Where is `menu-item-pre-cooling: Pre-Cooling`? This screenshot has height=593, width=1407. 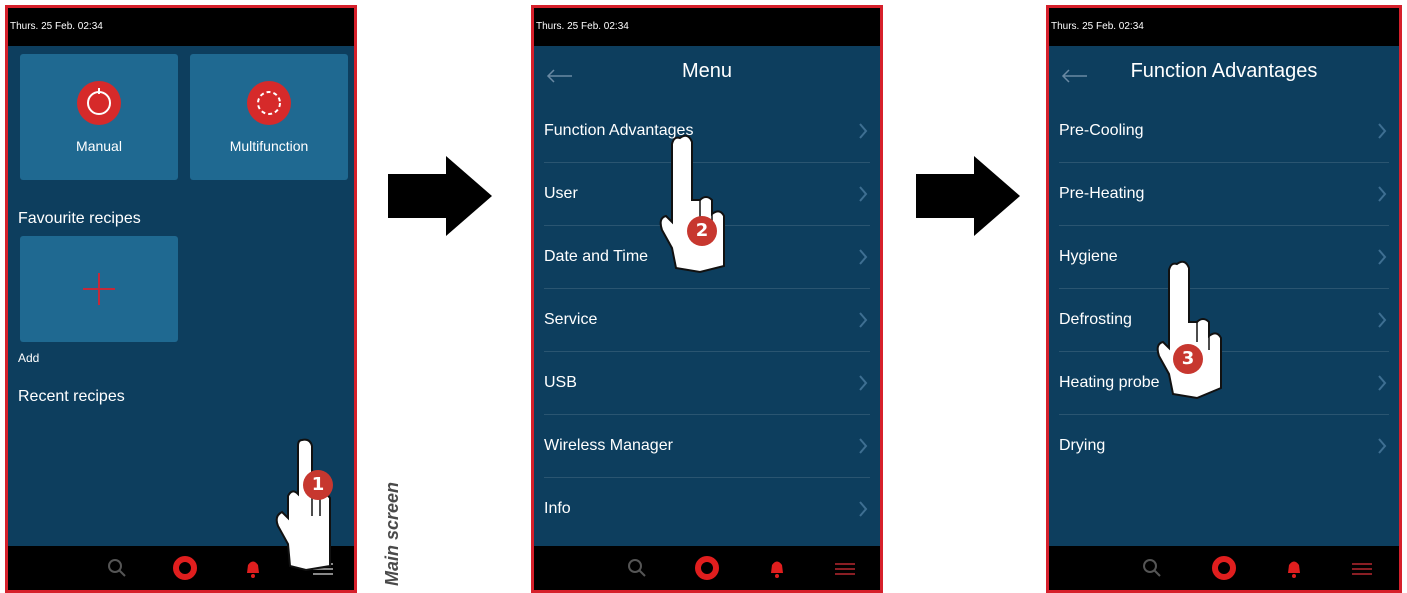
menu-item-pre-cooling: Pre-Cooling is located at coordinates (1224, 131).